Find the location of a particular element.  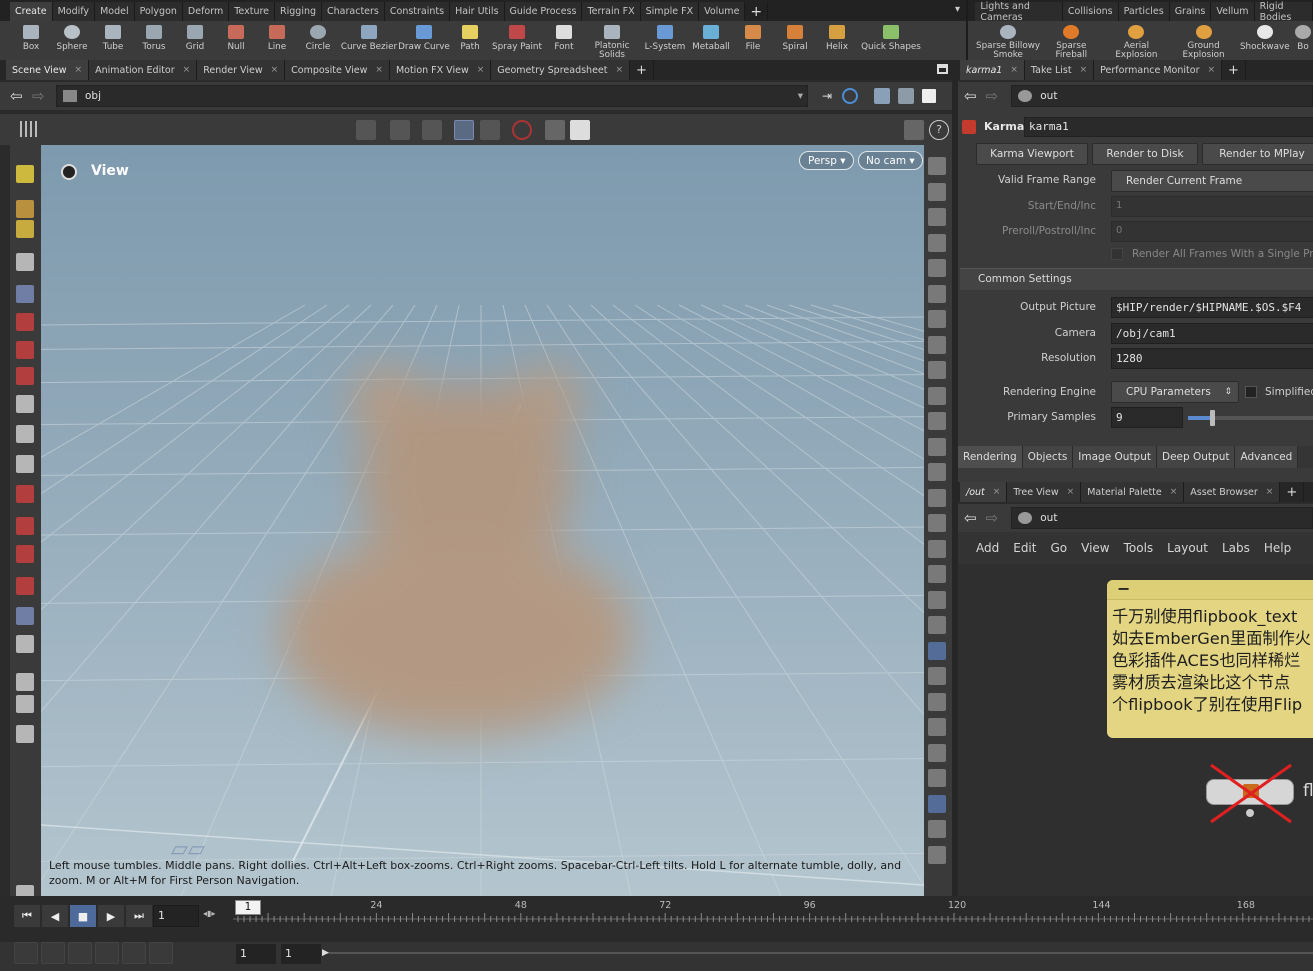

valid-frame-range-menu: Render Current Frame is located at coordinates (1212, 181).